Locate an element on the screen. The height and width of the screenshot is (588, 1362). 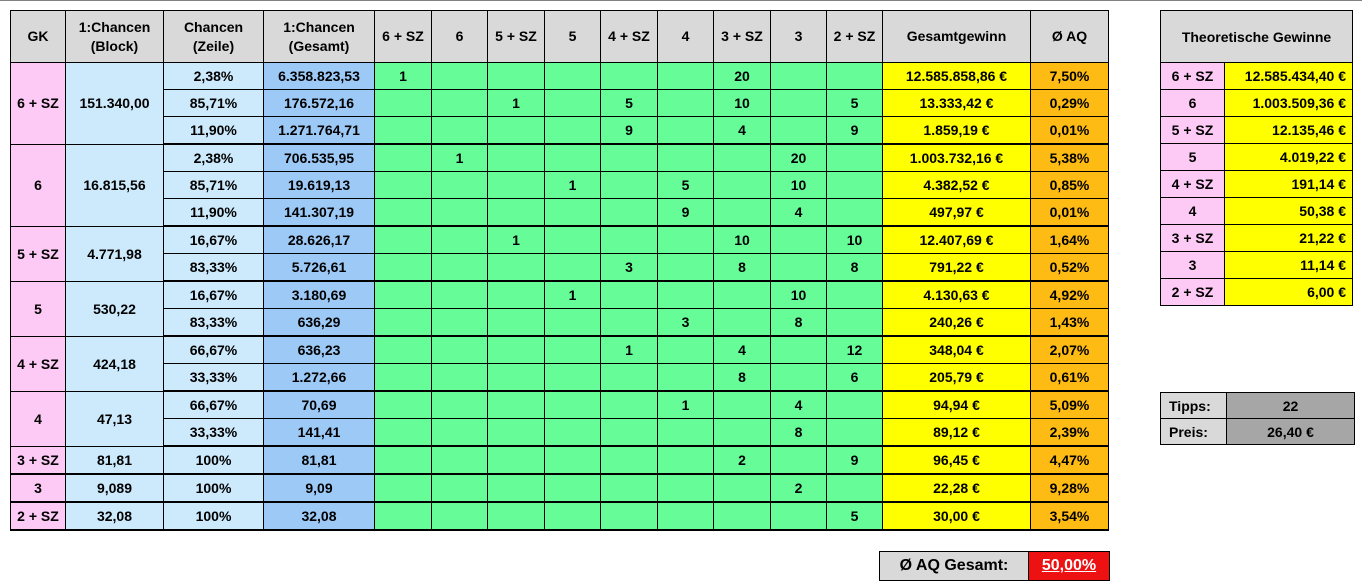
column-header: 6 is located at coordinates (459, 36).